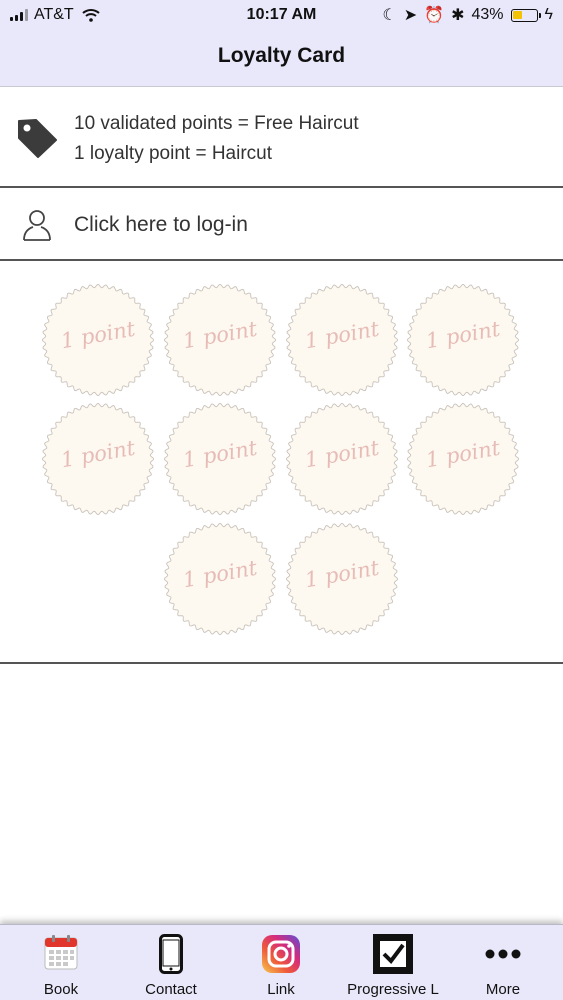 The height and width of the screenshot is (1000, 563). What do you see at coordinates (98, 340) in the screenshot?
I see `stamp-1: 1 point` at bounding box center [98, 340].